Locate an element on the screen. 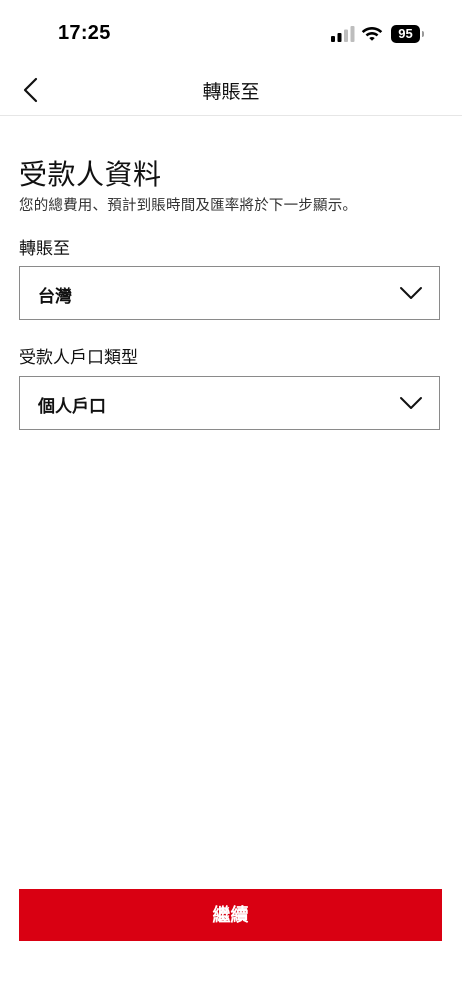  battery-level: 95 is located at coordinates (405, 34).